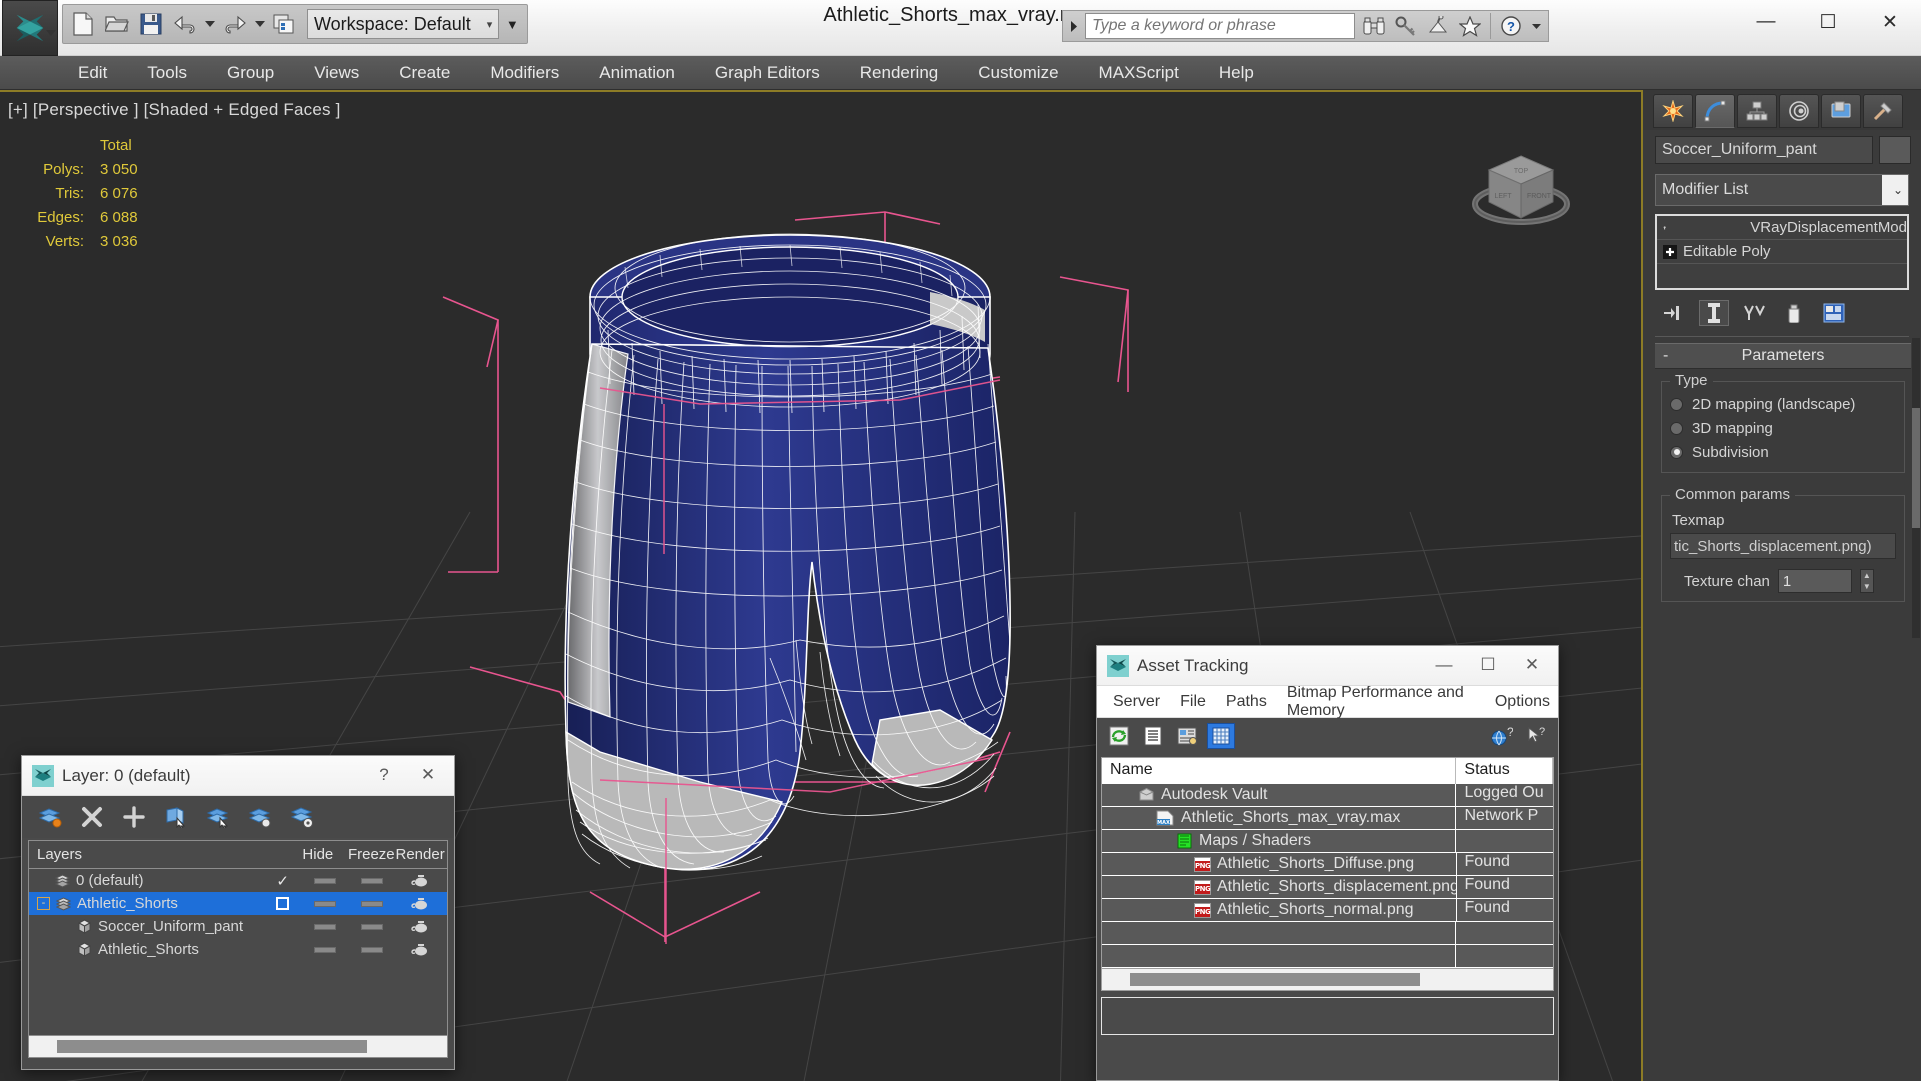 The image size is (1921, 1081). I want to click on asset-menu-paths: Paths, so click(1246, 702).